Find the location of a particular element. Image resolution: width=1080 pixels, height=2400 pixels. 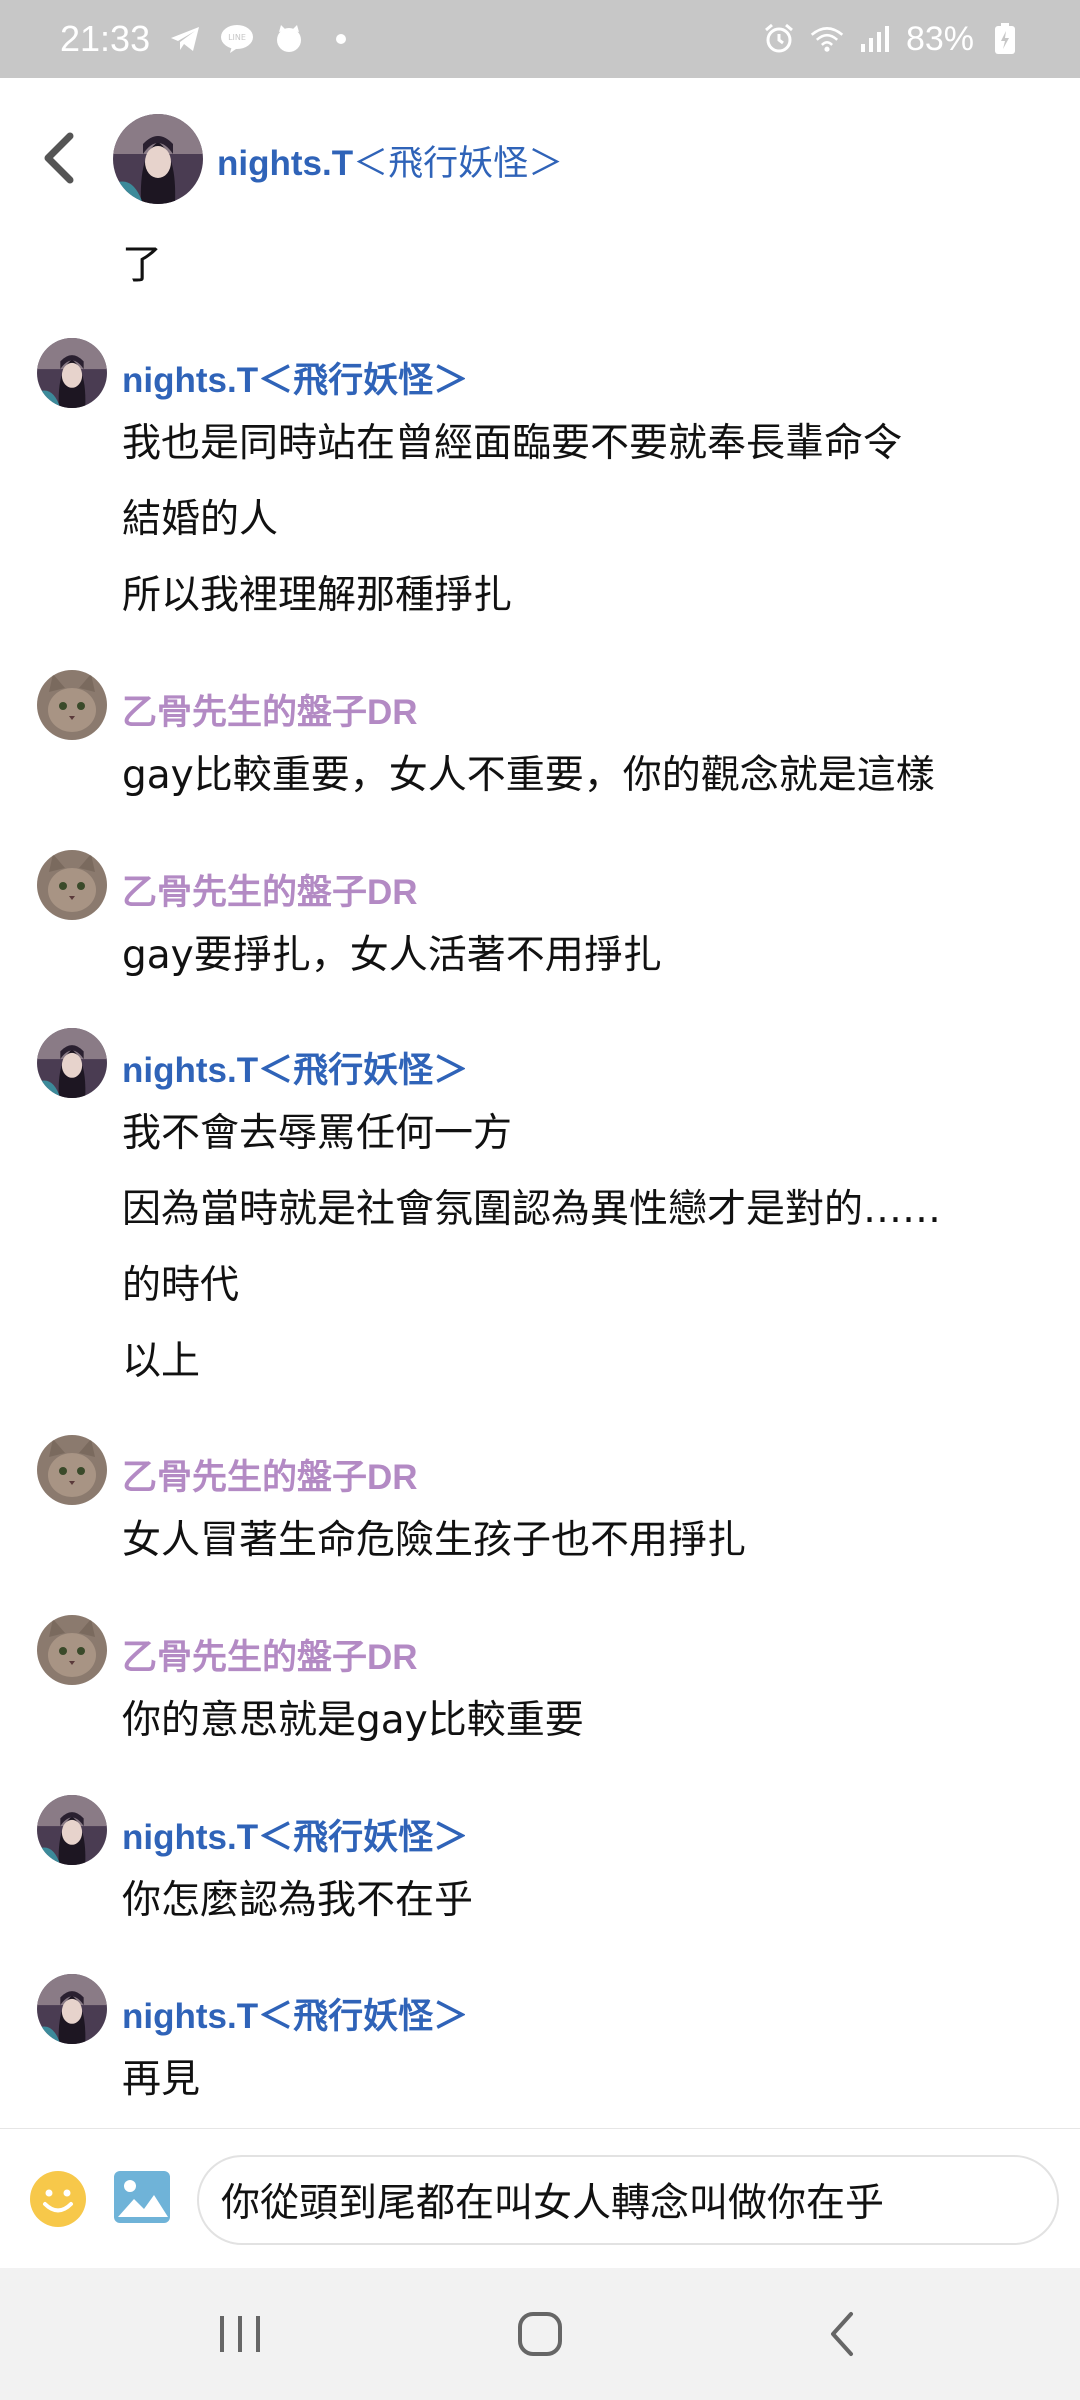

recent-apps-button is located at coordinates (240, 2334).